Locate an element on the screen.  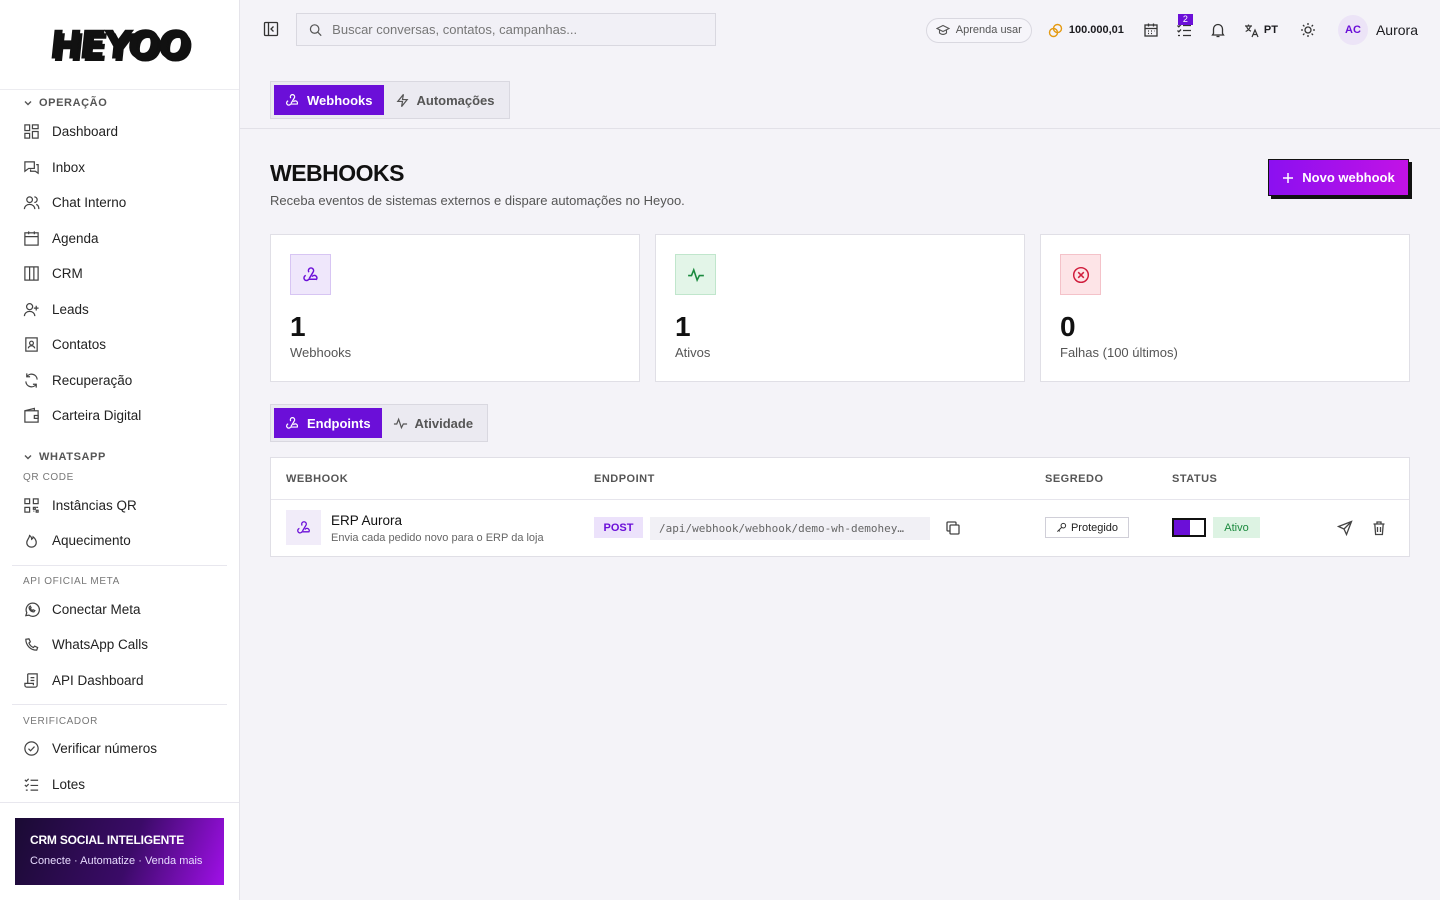
column-header: SEGREDO is located at coordinates (1074, 479).